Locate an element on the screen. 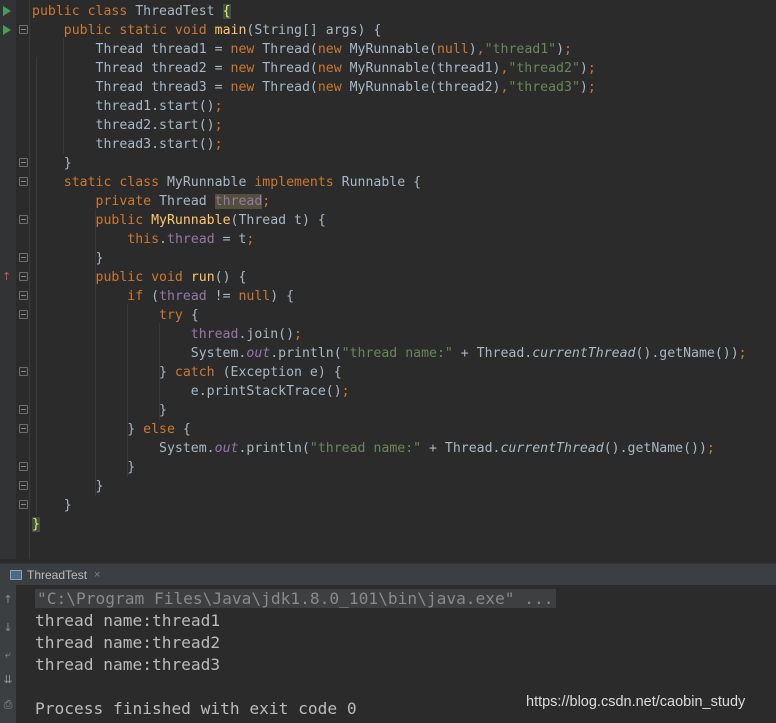 The width and height of the screenshot is (776, 723). code-line: thread1.start(); is located at coordinates (127, 106).